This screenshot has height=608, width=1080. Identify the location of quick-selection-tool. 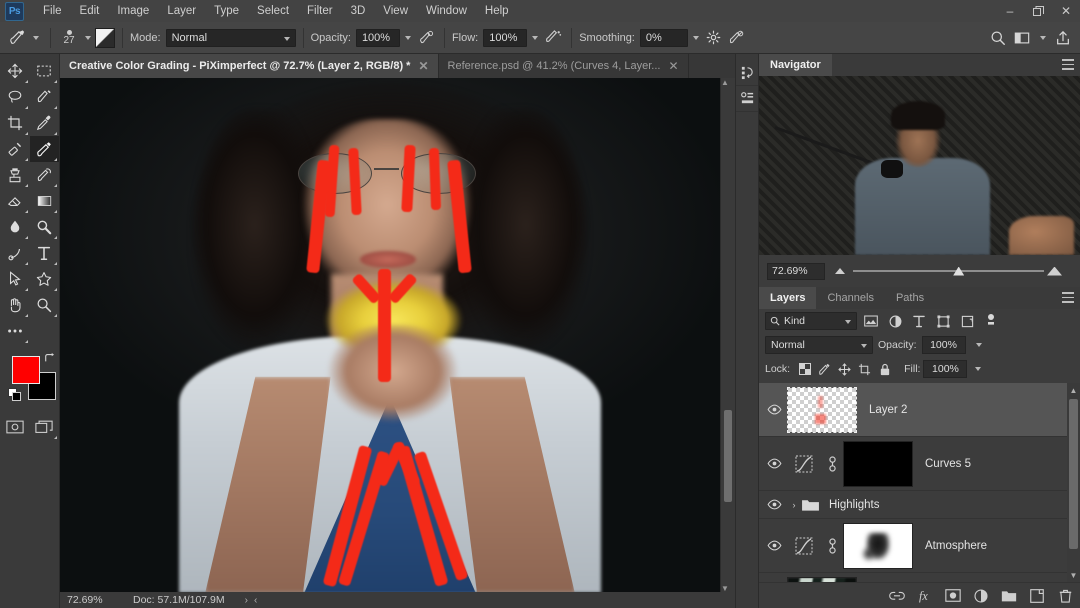
(45, 97).